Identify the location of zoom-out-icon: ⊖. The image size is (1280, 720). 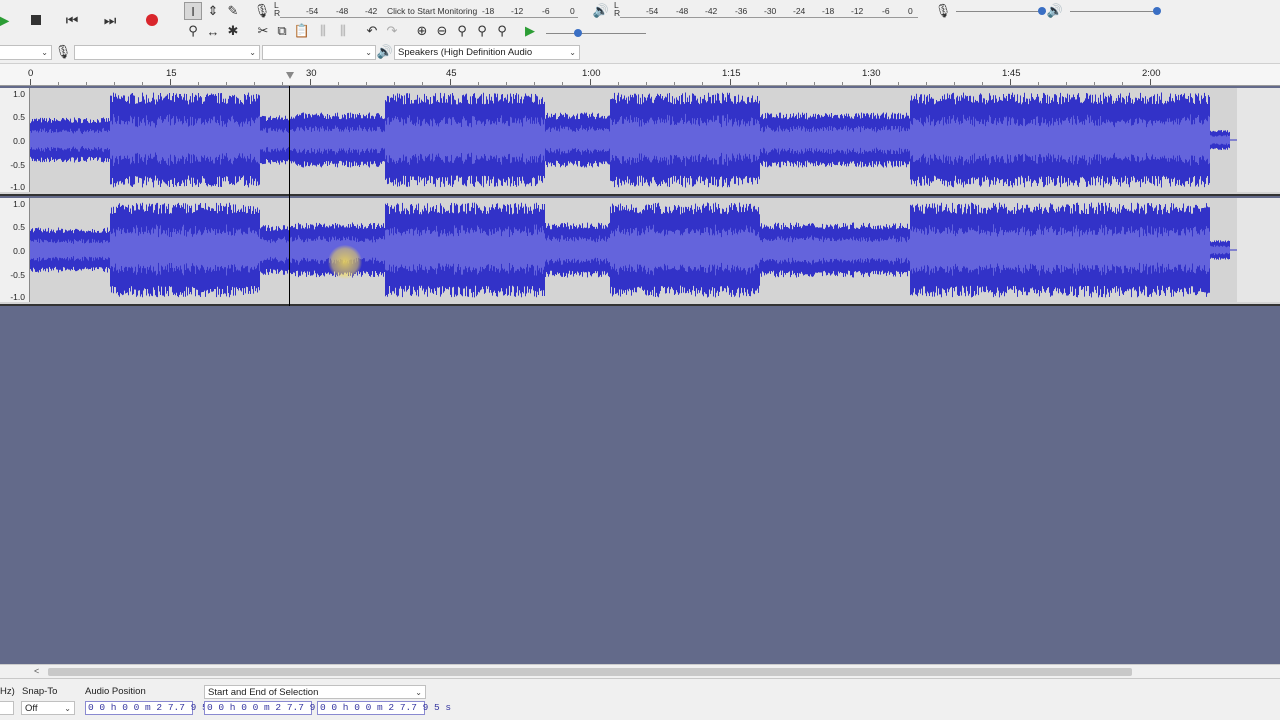
(442, 30).